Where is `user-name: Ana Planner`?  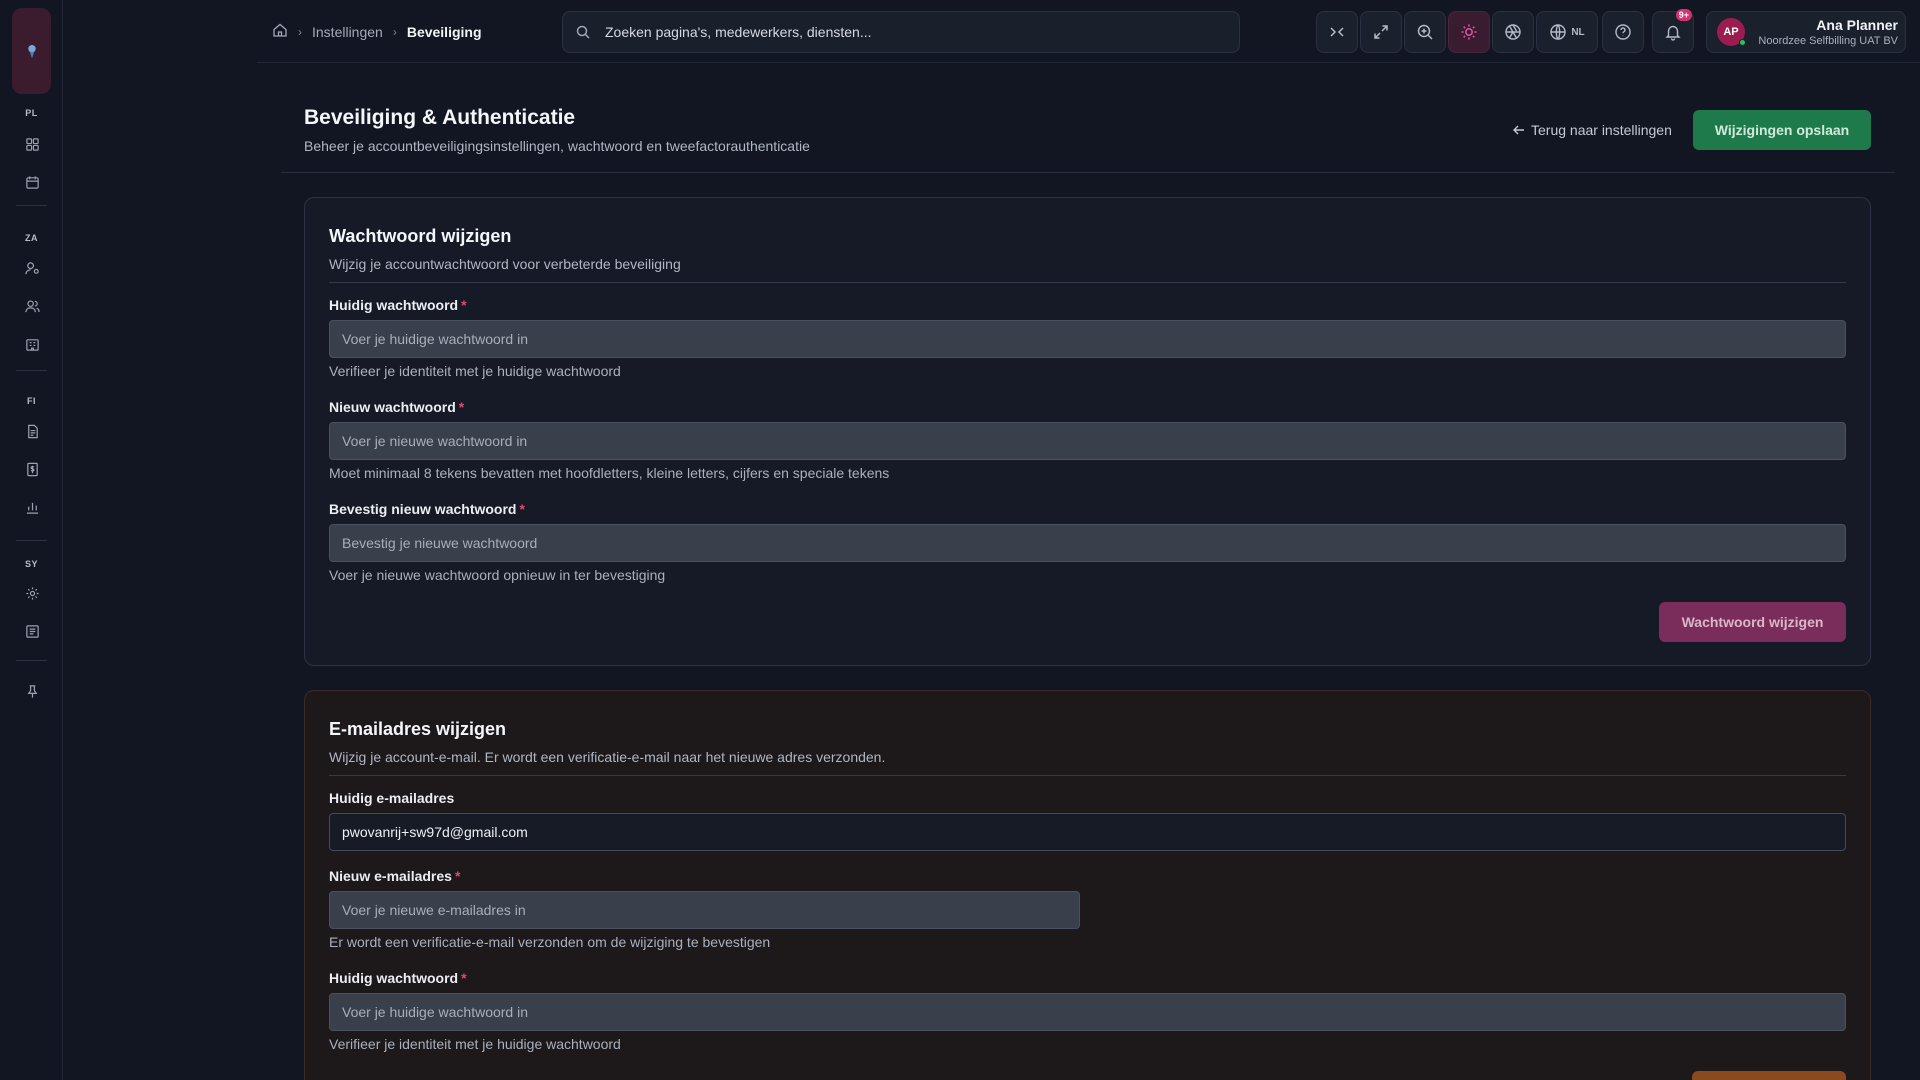 user-name: Ana Planner is located at coordinates (1857, 25).